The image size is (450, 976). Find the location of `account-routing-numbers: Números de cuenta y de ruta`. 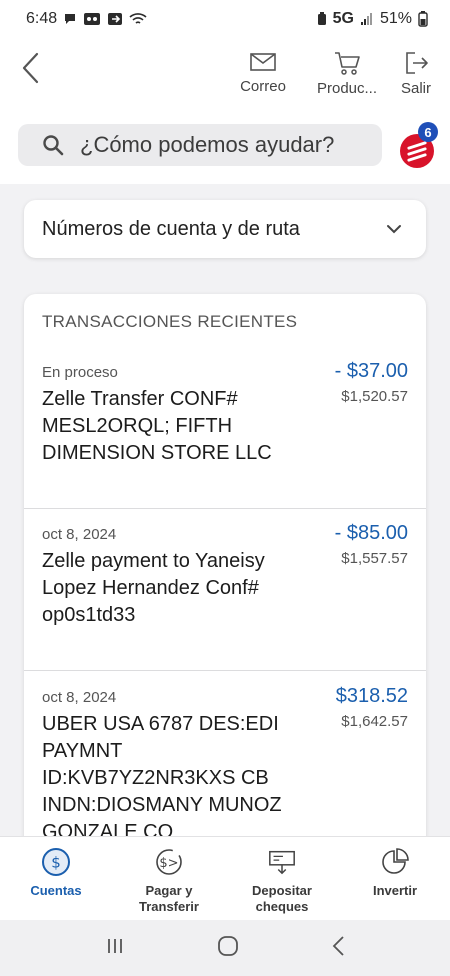

account-routing-numbers: Números de cuenta y de ruta is located at coordinates (225, 229).